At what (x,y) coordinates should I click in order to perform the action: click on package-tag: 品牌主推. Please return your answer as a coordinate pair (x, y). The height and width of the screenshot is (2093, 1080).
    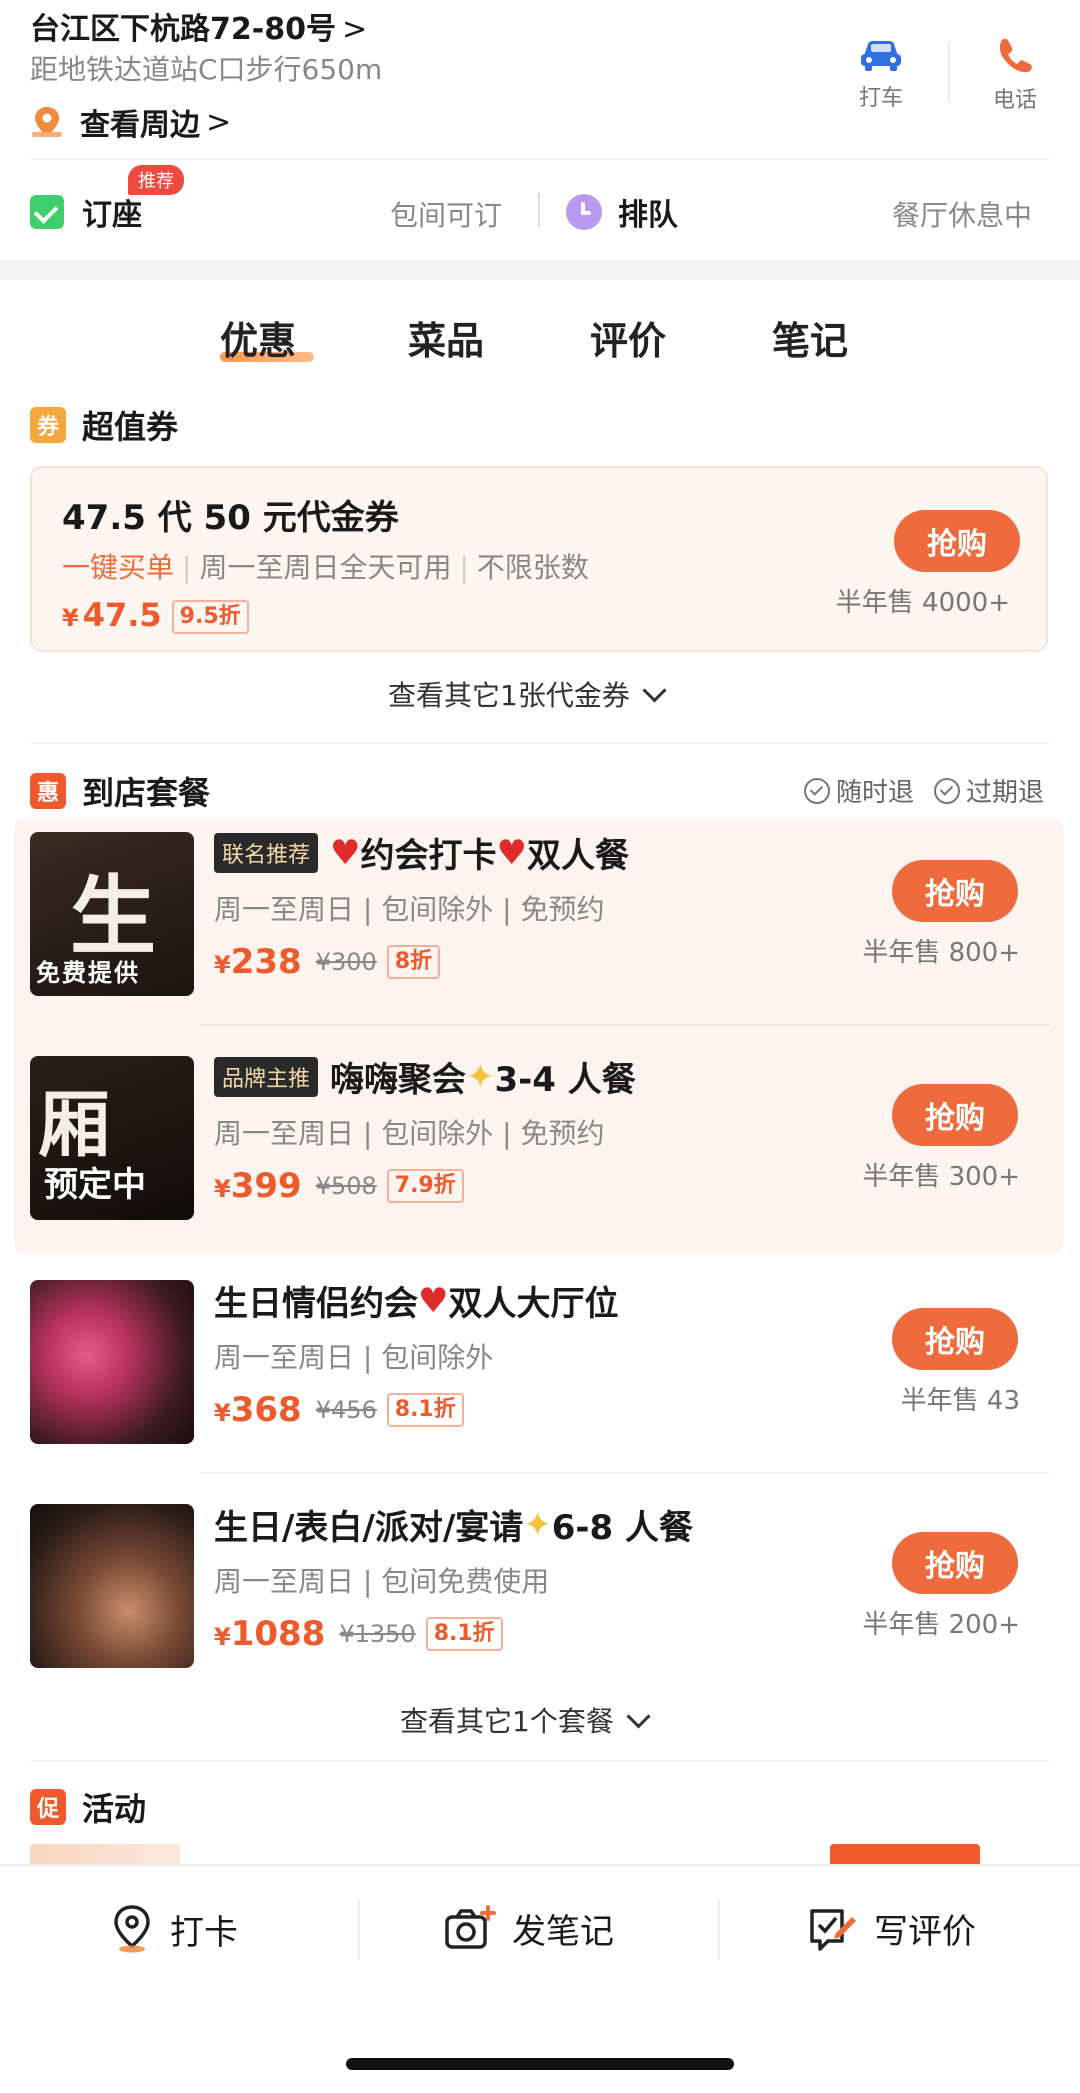
    Looking at the image, I should click on (266, 1076).